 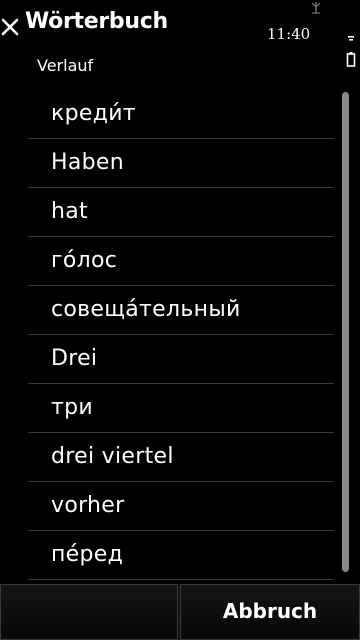 I want to click on list-item: совеща́тельный, so click(x=181, y=310).